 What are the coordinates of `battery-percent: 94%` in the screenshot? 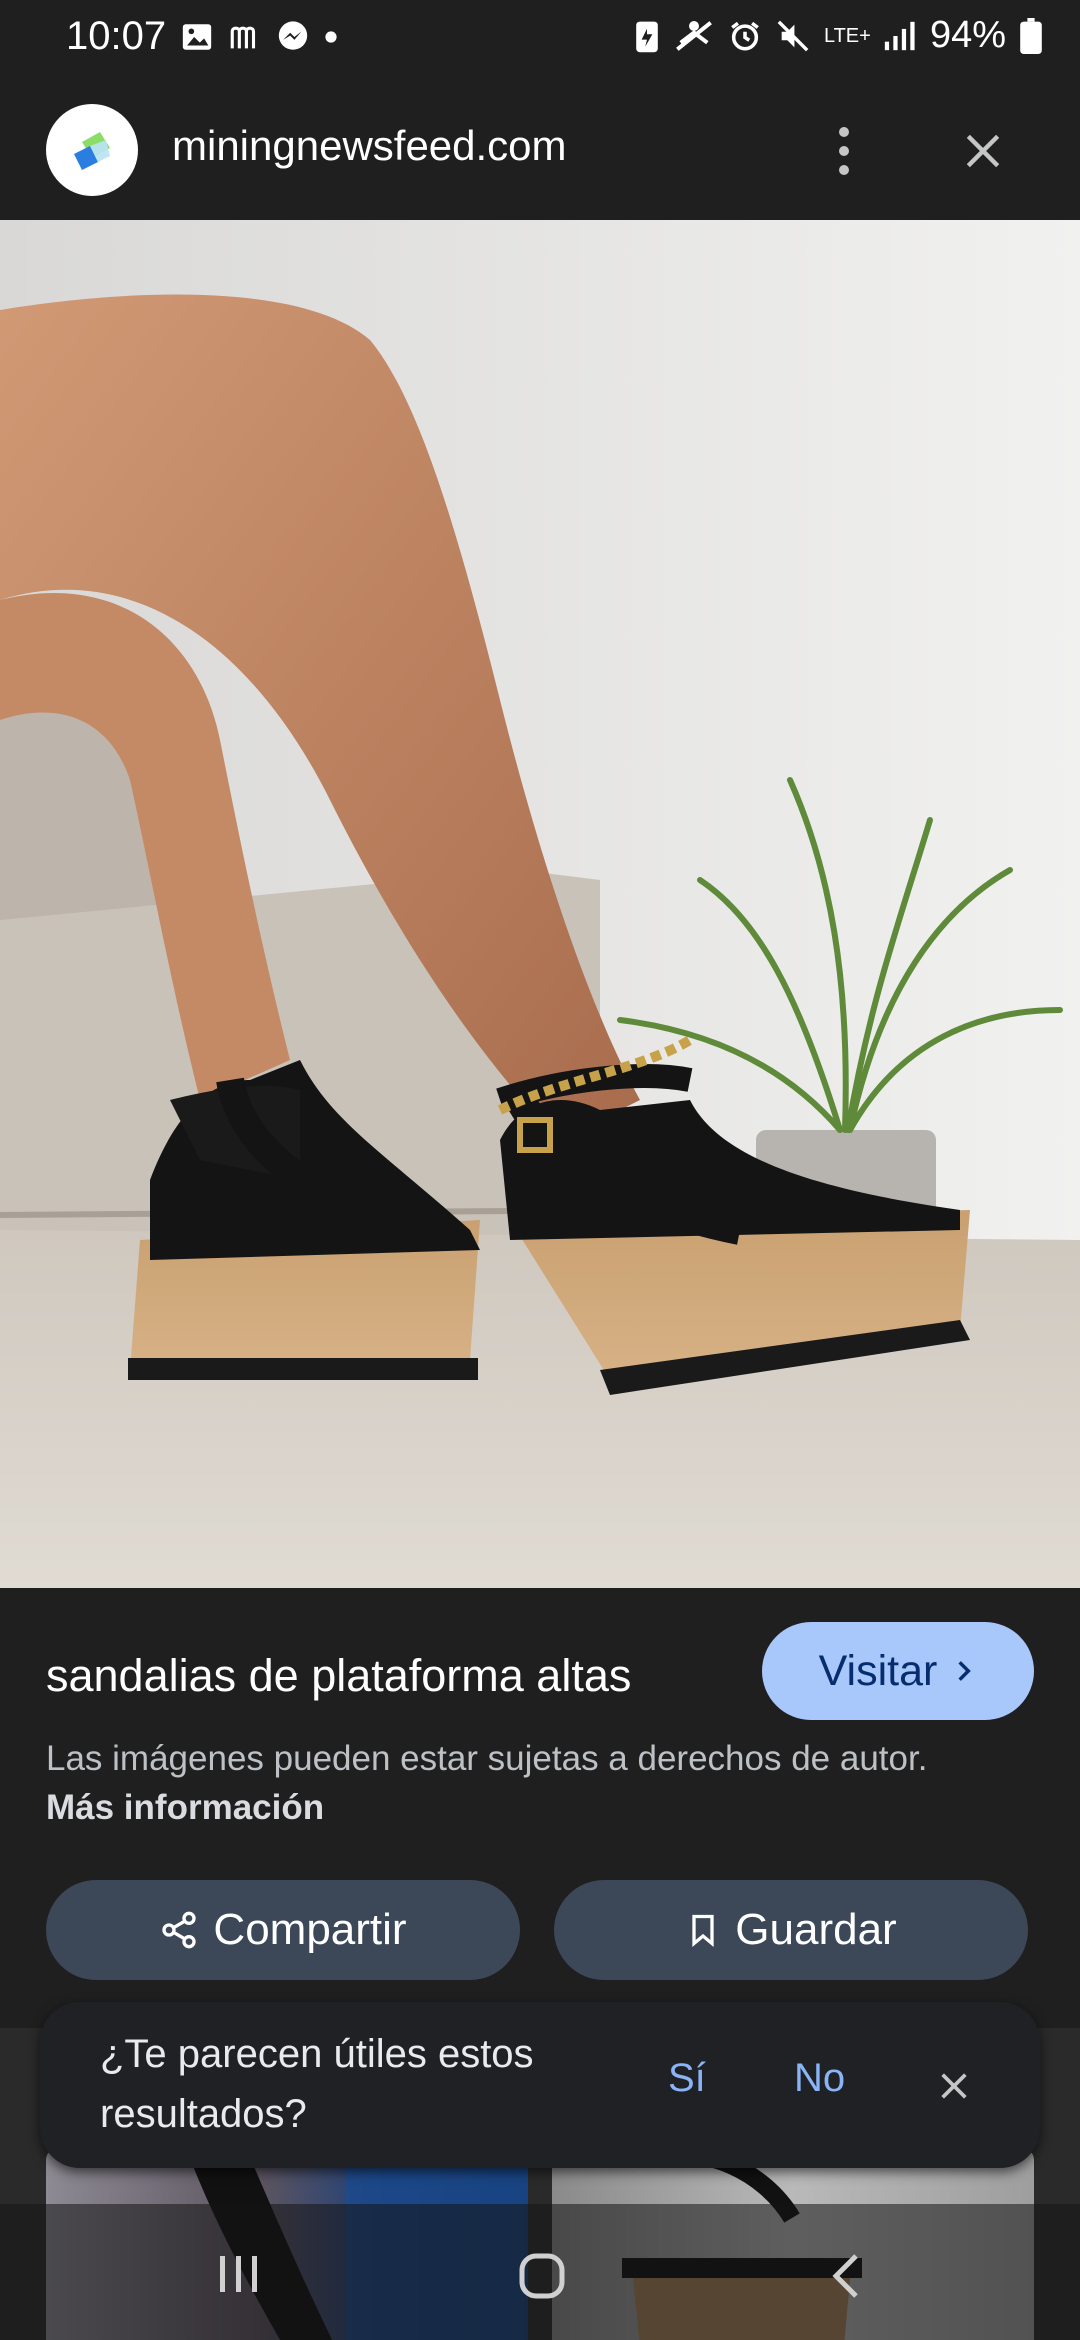 It's located at (967, 35).